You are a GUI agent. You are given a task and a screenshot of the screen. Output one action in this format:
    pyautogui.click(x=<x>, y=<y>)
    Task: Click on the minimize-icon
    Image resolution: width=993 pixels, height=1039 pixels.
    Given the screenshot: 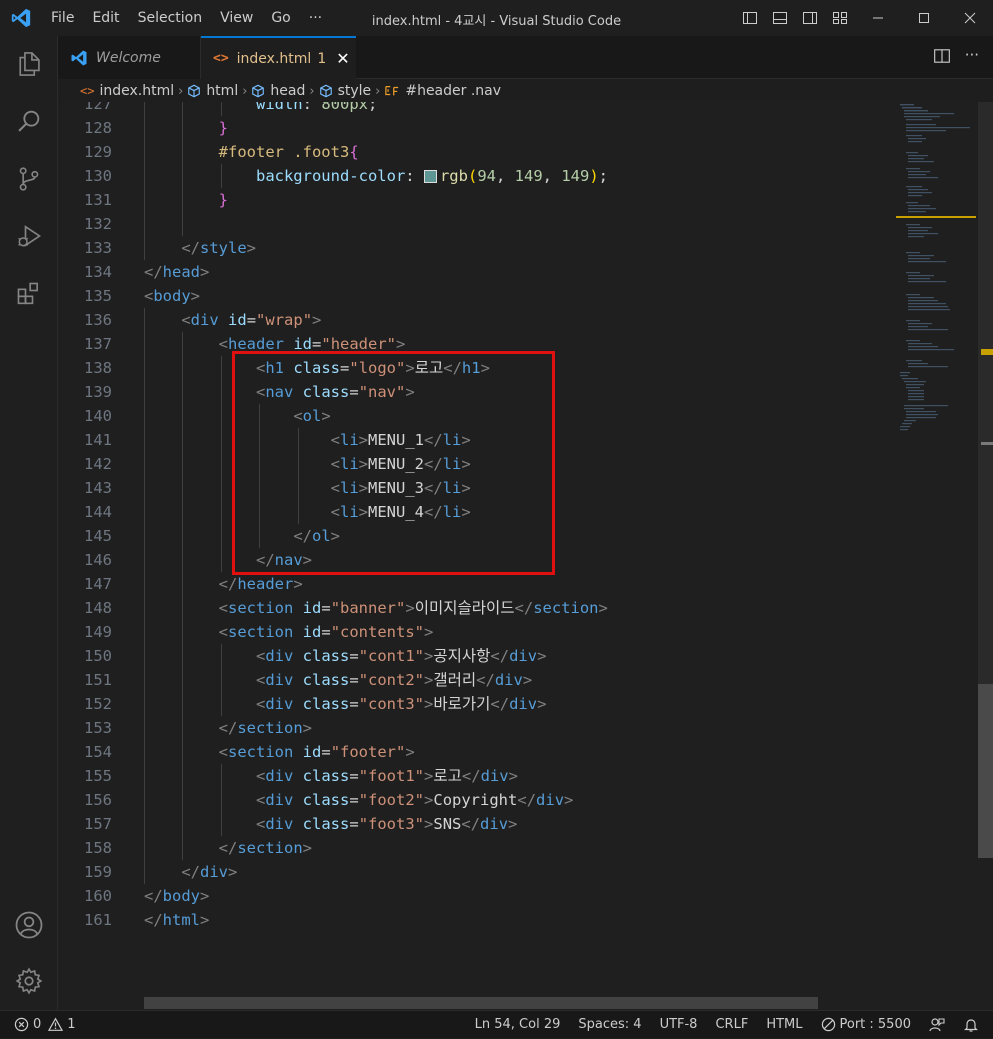 What is the action you would take?
    pyautogui.click(x=878, y=18)
    